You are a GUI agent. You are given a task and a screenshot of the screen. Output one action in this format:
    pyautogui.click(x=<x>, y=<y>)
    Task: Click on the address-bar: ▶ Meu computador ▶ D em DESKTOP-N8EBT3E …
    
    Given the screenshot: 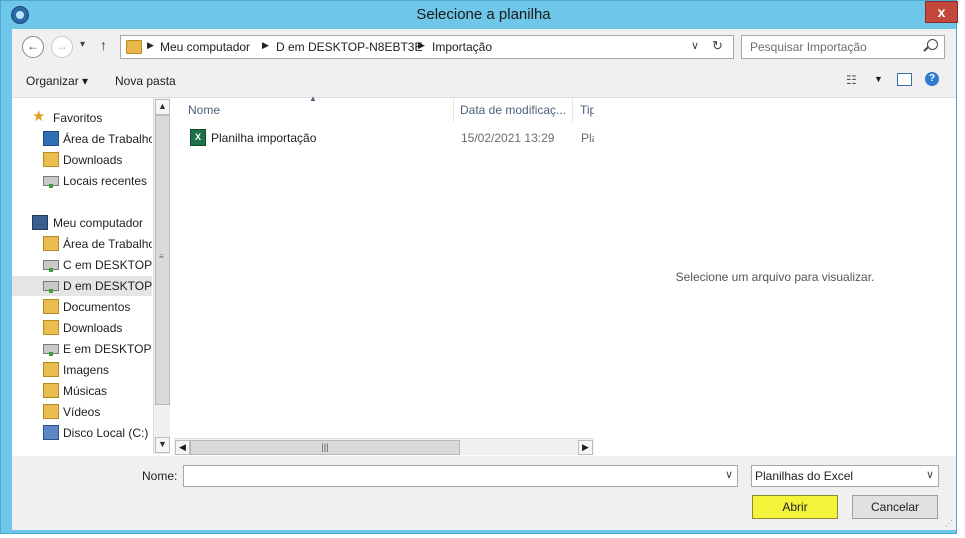 What is the action you would take?
    pyautogui.click(x=427, y=47)
    